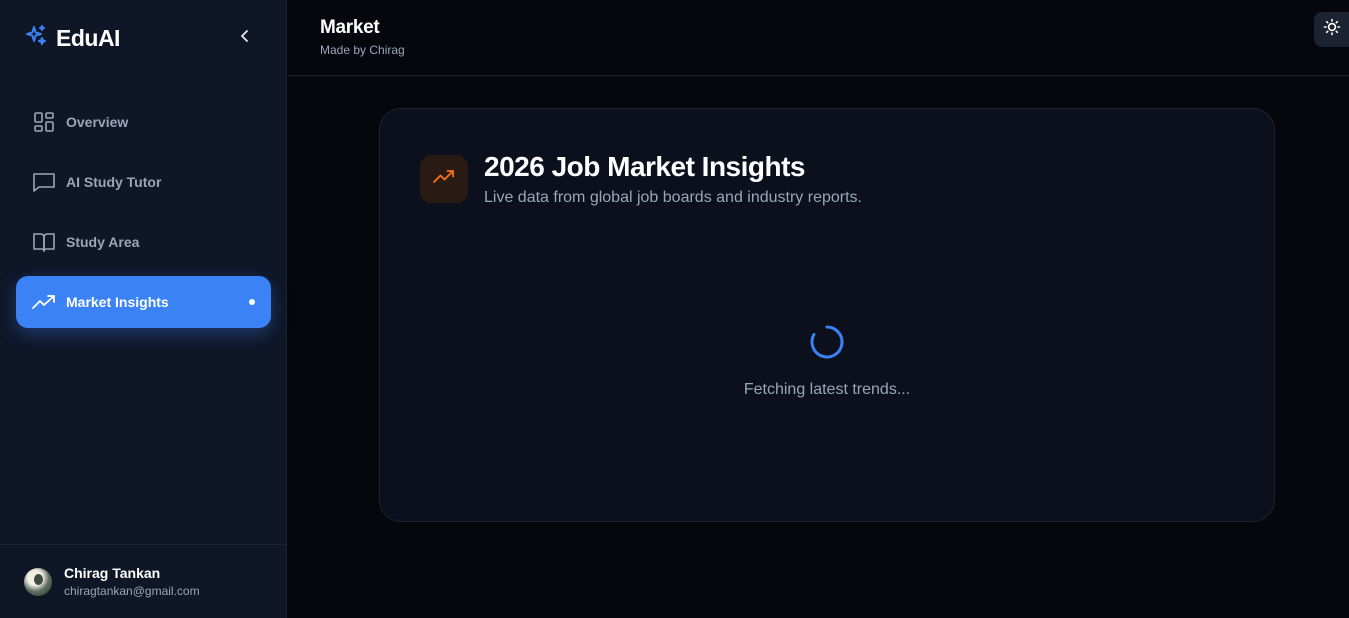 This screenshot has width=1349, height=618. Describe the element at coordinates (818, 38) in the screenshot. I see `page-header: Market Made by Chirag` at that location.